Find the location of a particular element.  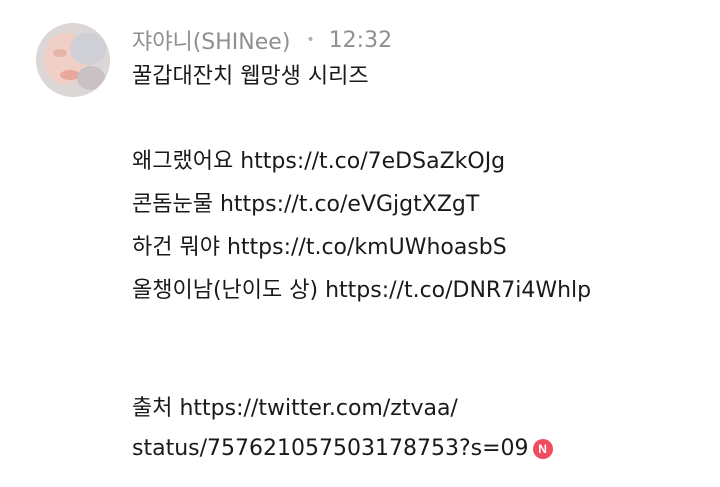

avatar-image is located at coordinates (73, 60).